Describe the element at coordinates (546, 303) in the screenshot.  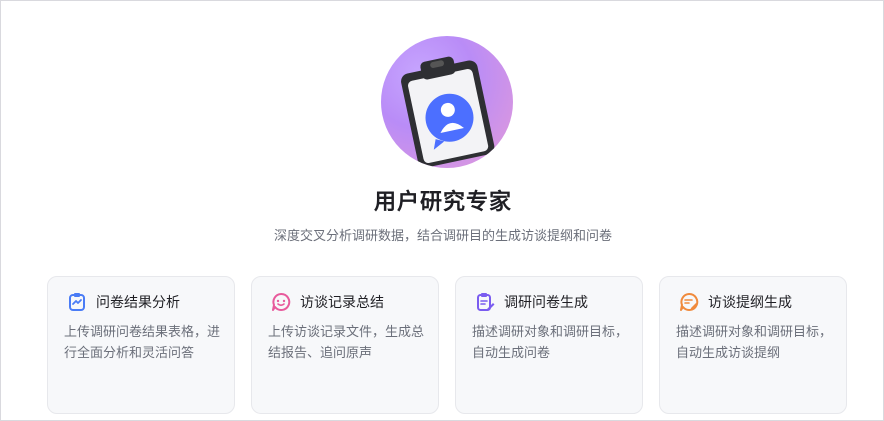
I see `card-title: 调研问卷生成` at that location.